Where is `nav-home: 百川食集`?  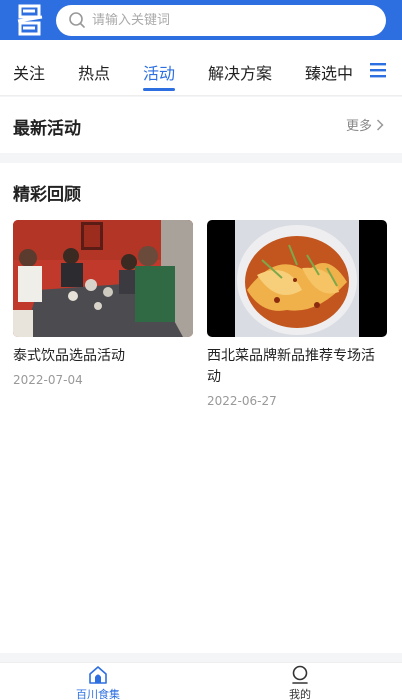
nav-home: 百川食集 is located at coordinates (98, 682).